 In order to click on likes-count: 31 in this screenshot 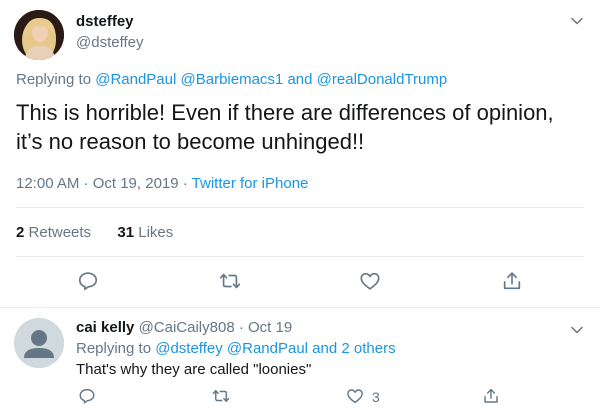, I will do `click(126, 232)`.